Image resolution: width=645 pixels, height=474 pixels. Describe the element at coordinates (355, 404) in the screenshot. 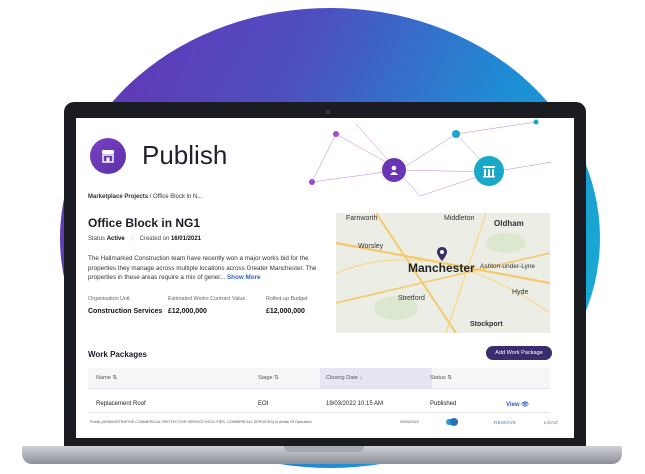

I see `cell-closing-date: 19/03/2022 10:15 AM` at that location.